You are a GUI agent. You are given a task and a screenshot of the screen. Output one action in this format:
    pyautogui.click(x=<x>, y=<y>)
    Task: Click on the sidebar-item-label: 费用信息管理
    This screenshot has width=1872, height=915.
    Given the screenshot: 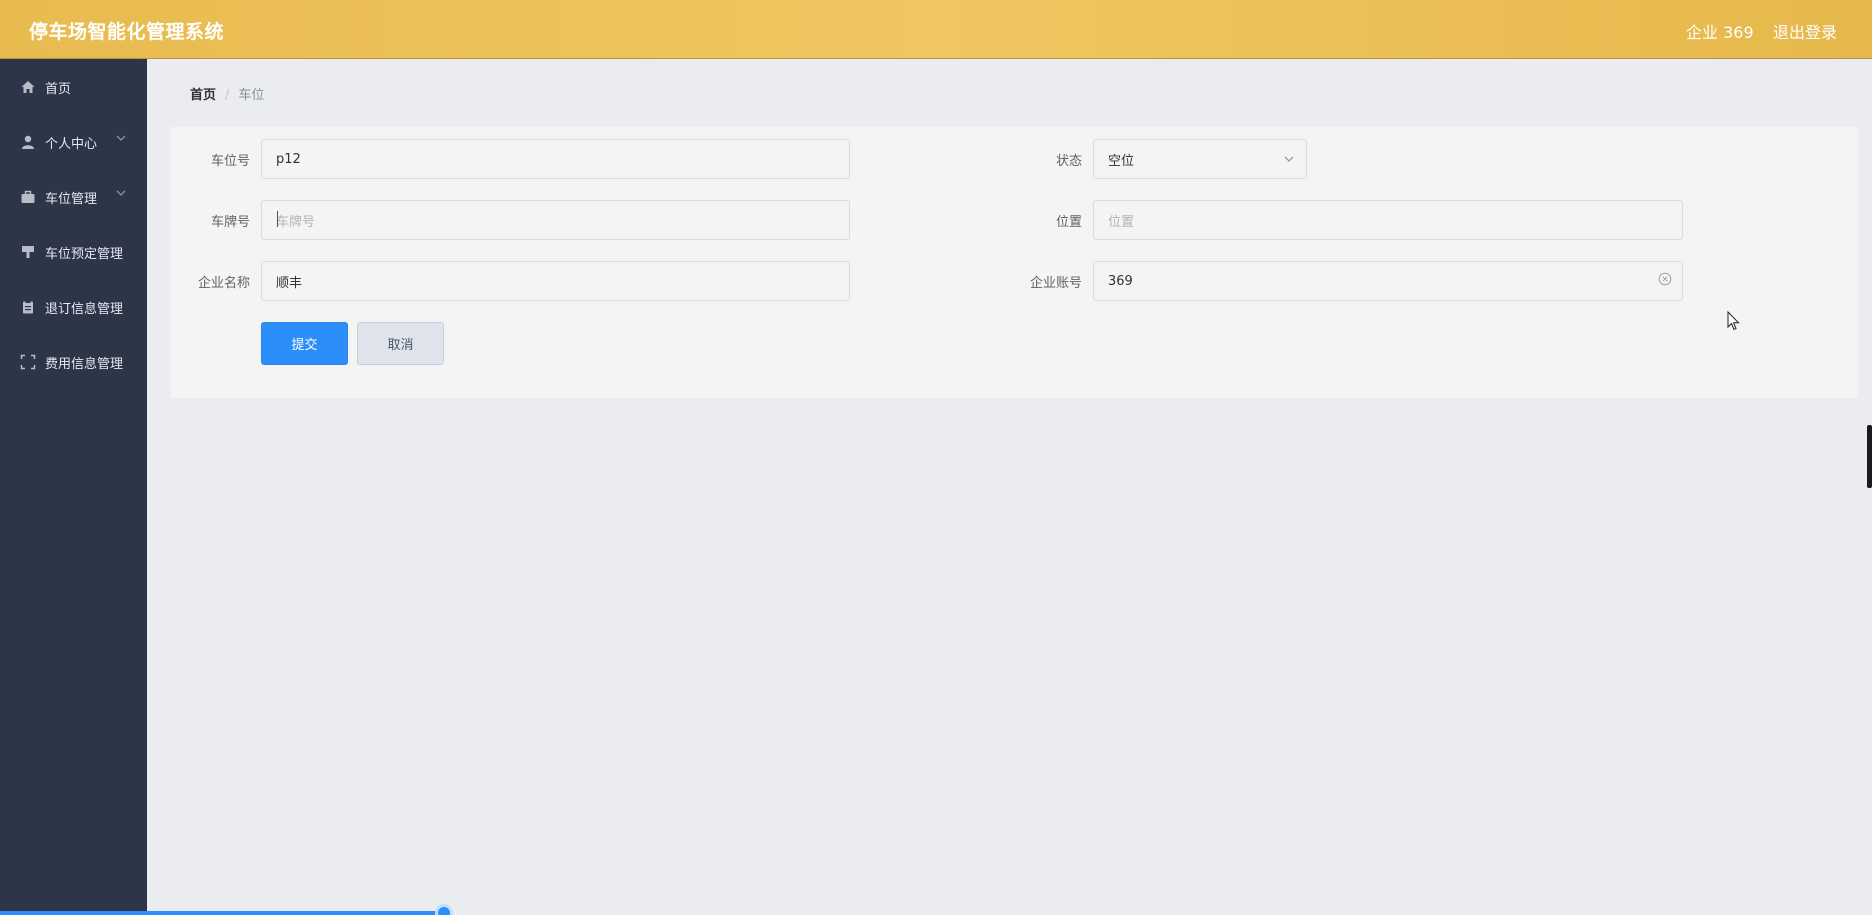 What is the action you would take?
    pyautogui.click(x=84, y=364)
    